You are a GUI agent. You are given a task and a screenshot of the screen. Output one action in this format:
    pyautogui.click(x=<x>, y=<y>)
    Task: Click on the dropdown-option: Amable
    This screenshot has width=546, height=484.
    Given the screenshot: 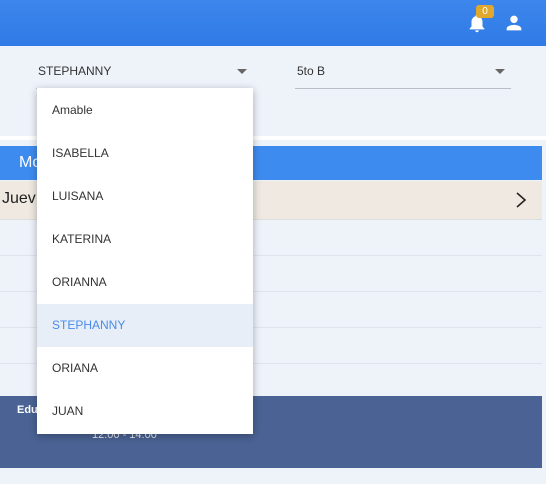 What is the action you would take?
    pyautogui.click(x=145, y=110)
    